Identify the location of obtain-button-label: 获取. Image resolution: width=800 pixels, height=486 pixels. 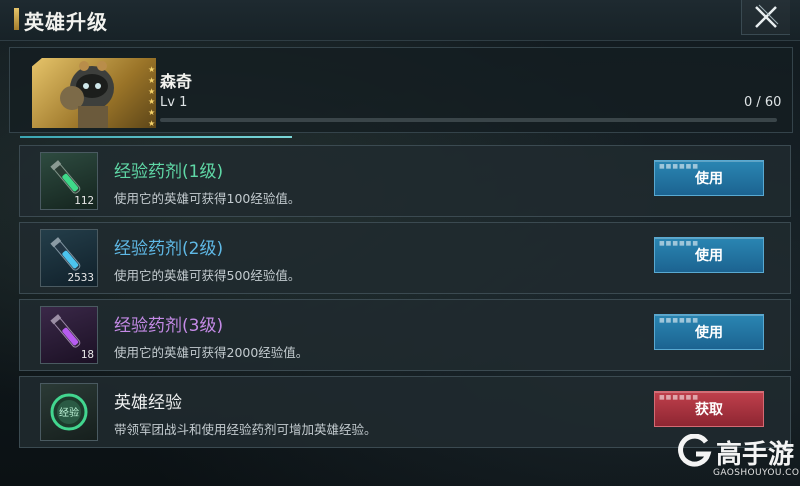
(709, 410).